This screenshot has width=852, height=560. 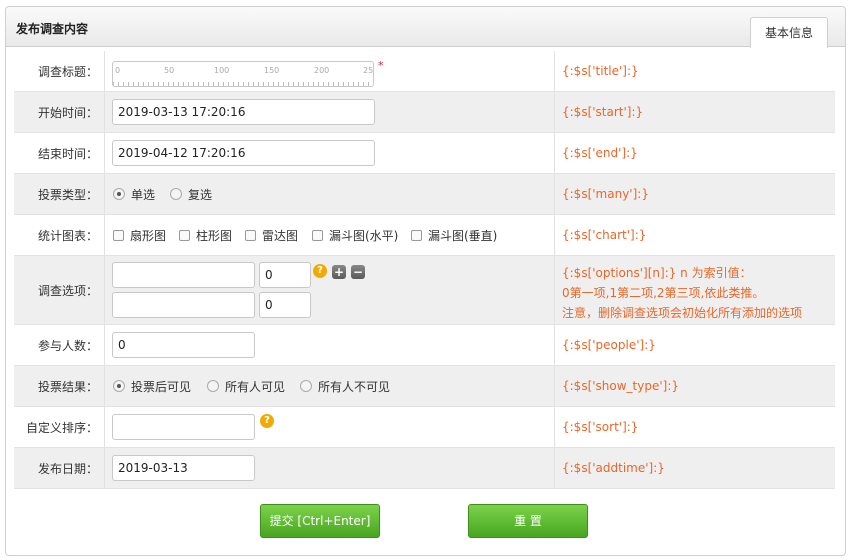 What do you see at coordinates (368, 70) in the screenshot?
I see `ruler-tick: 25` at bounding box center [368, 70].